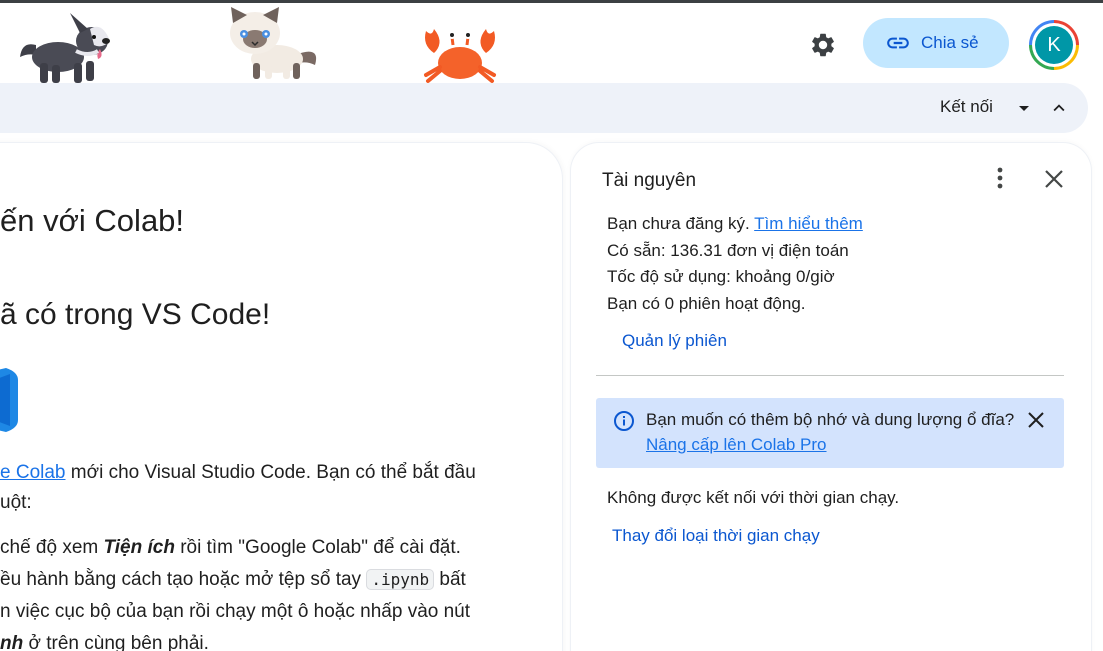  Describe the element at coordinates (270, 639) in the screenshot. I see `instruction-line: nh ở trên cùng bên phải.` at that location.